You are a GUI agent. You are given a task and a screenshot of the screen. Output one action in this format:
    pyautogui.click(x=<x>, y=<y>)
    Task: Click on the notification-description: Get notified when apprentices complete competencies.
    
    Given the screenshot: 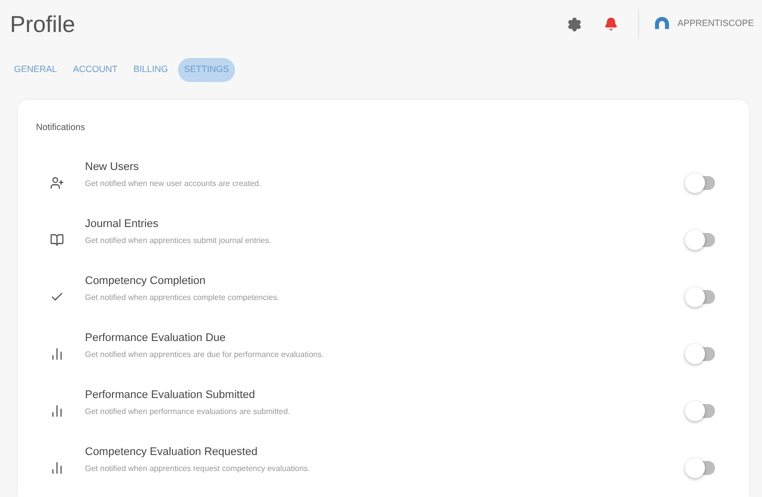 What is the action you would take?
    pyautogui.click(x=182, y=298)
    